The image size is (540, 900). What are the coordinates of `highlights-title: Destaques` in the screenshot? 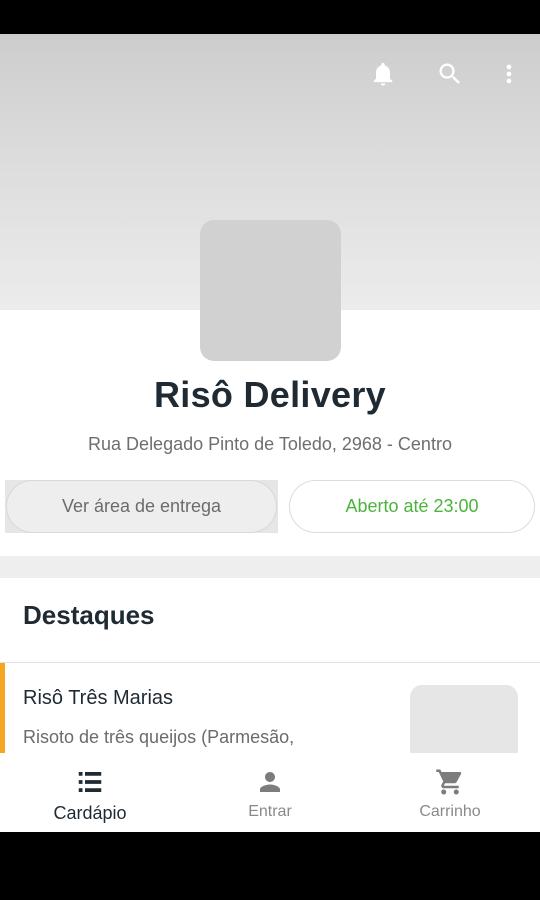 It's located at (89, 615).